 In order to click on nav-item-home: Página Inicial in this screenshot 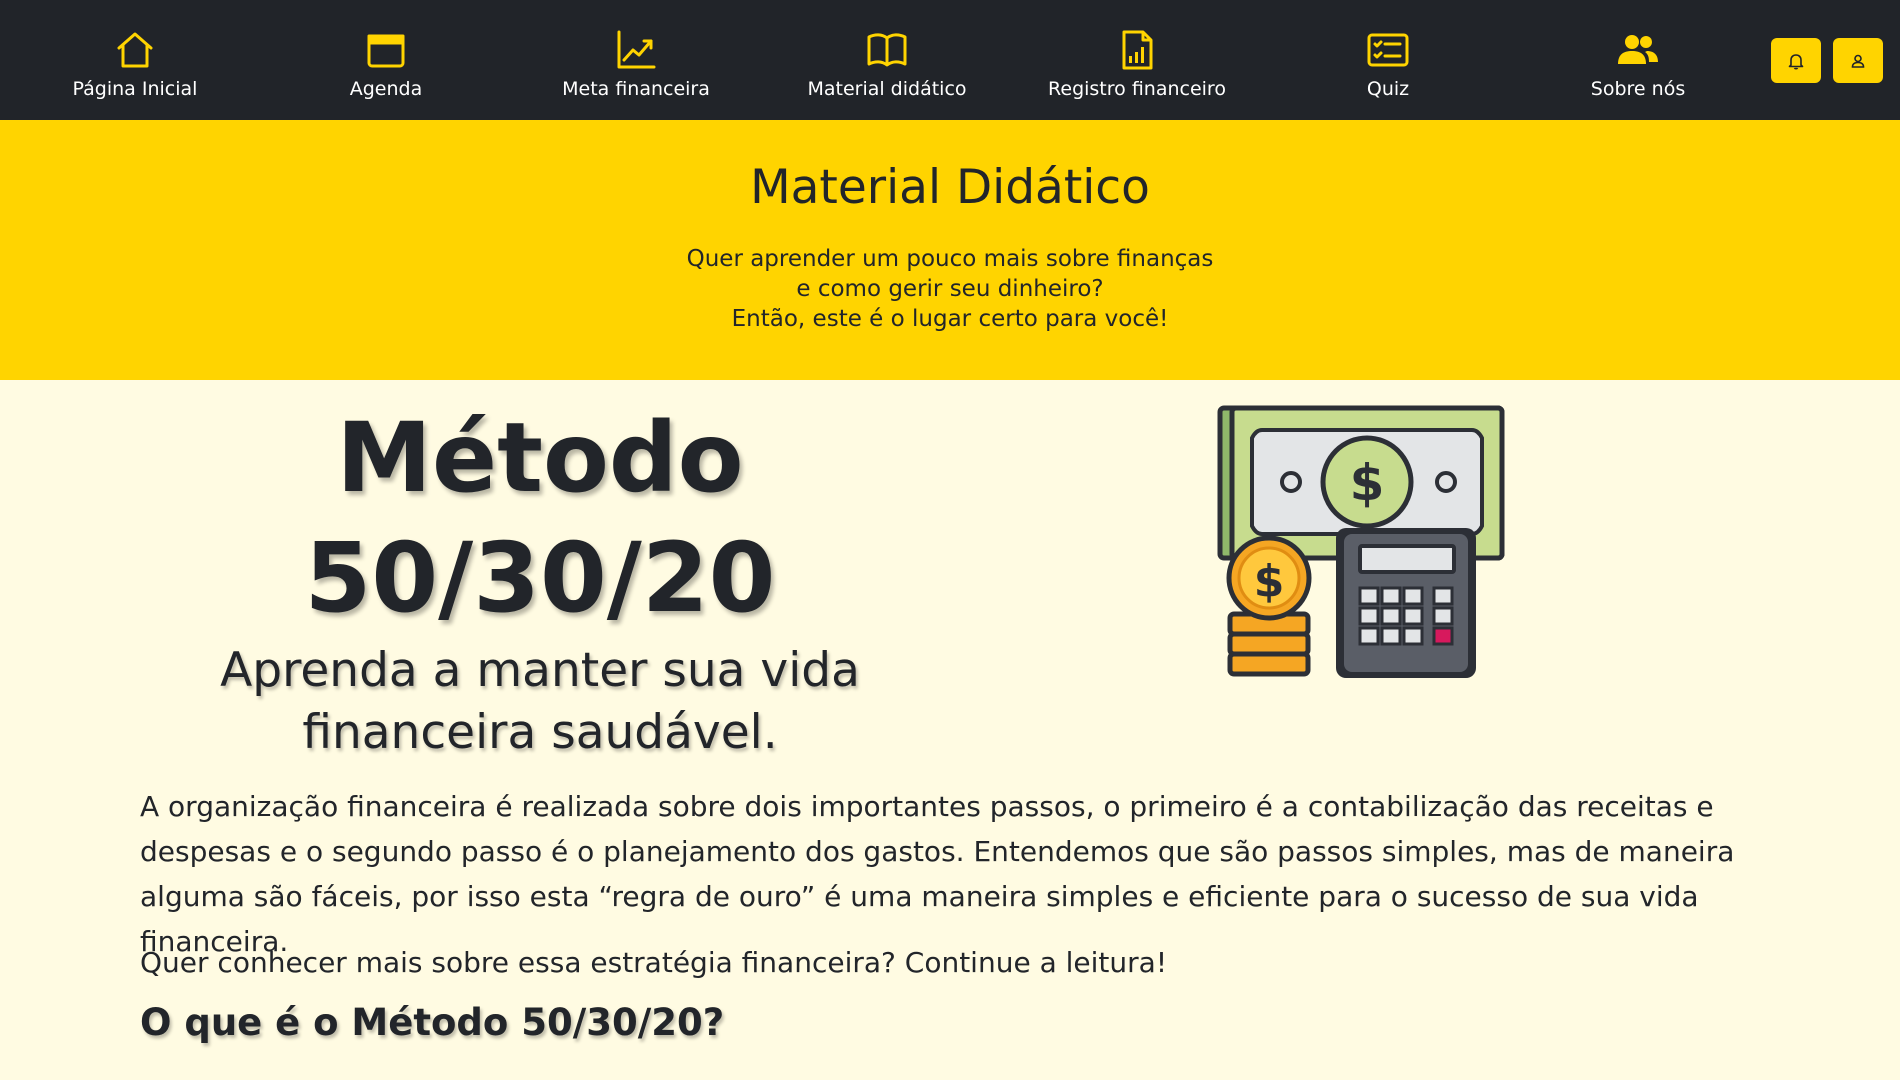, I will do `click(135, 60)`.